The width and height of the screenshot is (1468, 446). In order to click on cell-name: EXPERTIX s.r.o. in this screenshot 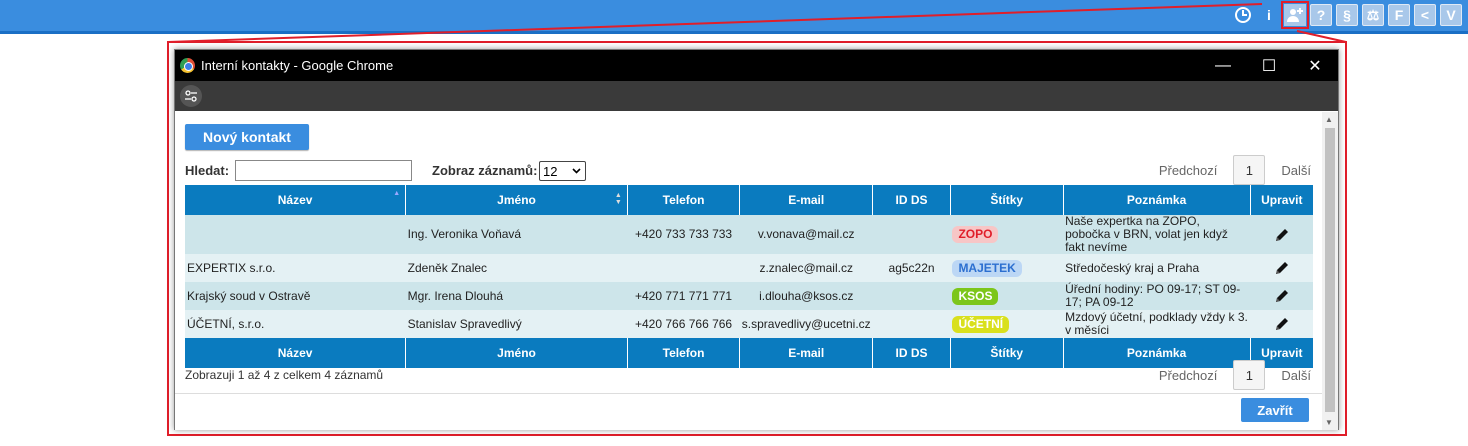, I will do `click(295, 268)`.